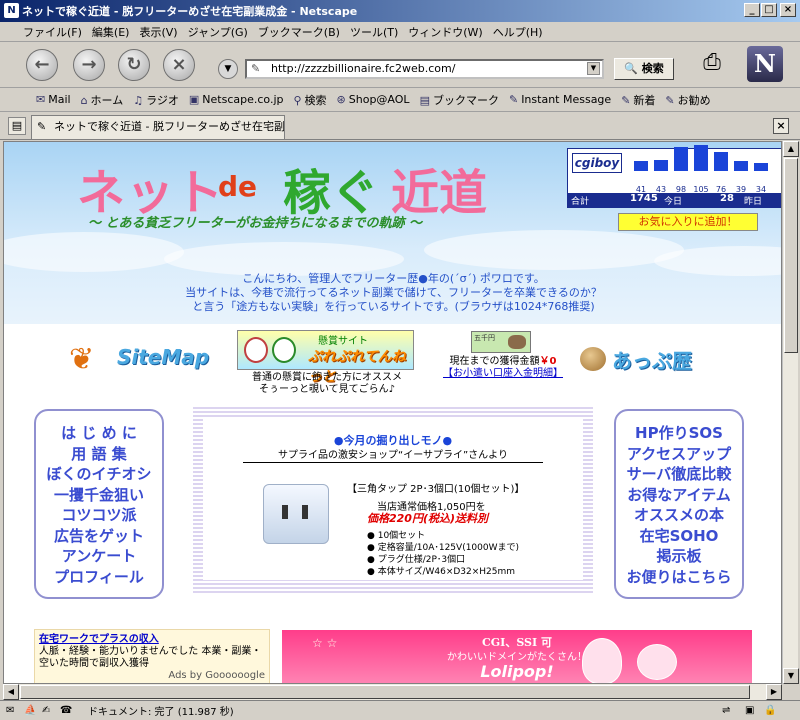 This screenshot has height=720, width=800. Describe the element at coordinates (503, 374) in the screenshot. I see `earnings-detail-link: 【お小遣い口座入金明細】` at that location.